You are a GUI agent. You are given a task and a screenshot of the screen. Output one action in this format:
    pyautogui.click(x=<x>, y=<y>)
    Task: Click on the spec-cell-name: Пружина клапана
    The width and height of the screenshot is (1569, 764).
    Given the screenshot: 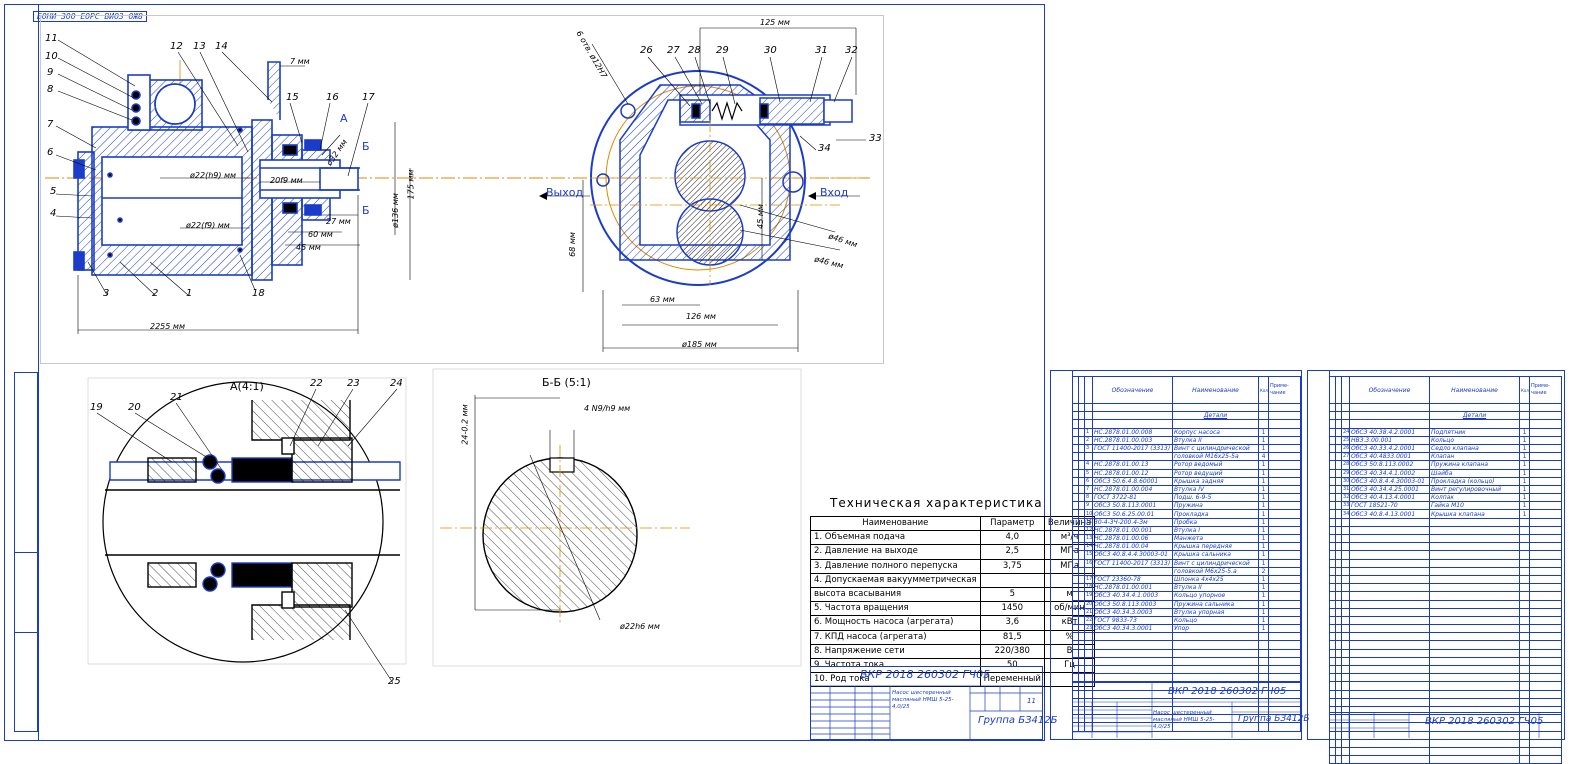 What is the action you would take?
    pyautogui.click(x=1474, y=465)
    